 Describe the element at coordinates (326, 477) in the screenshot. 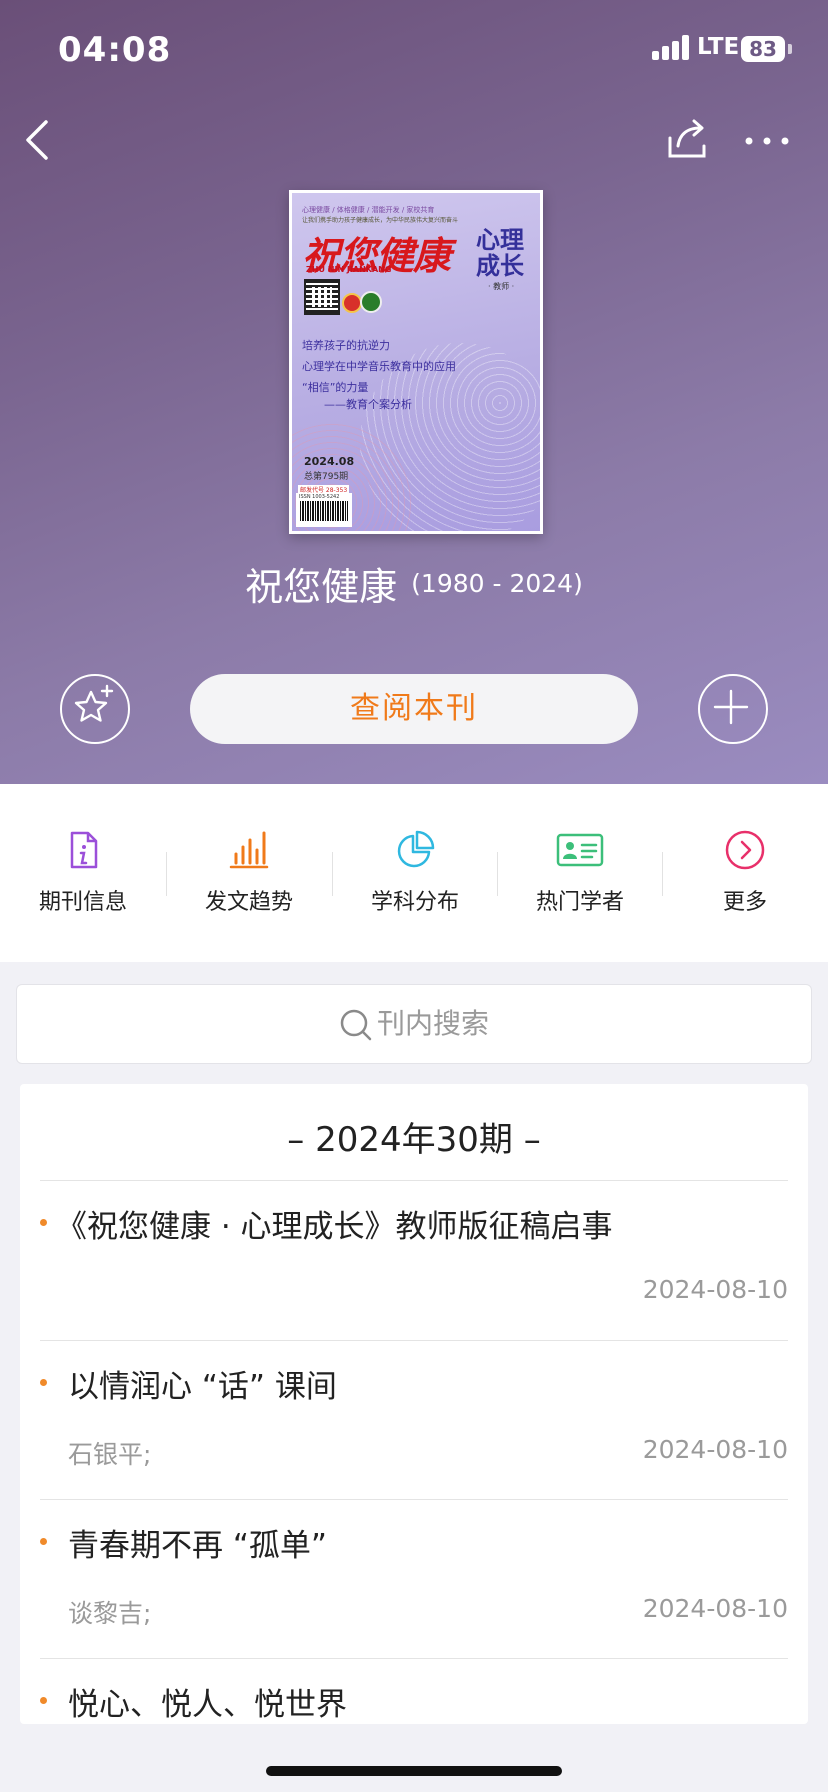

I see `cover-issue-number: 总第795期` at that location.